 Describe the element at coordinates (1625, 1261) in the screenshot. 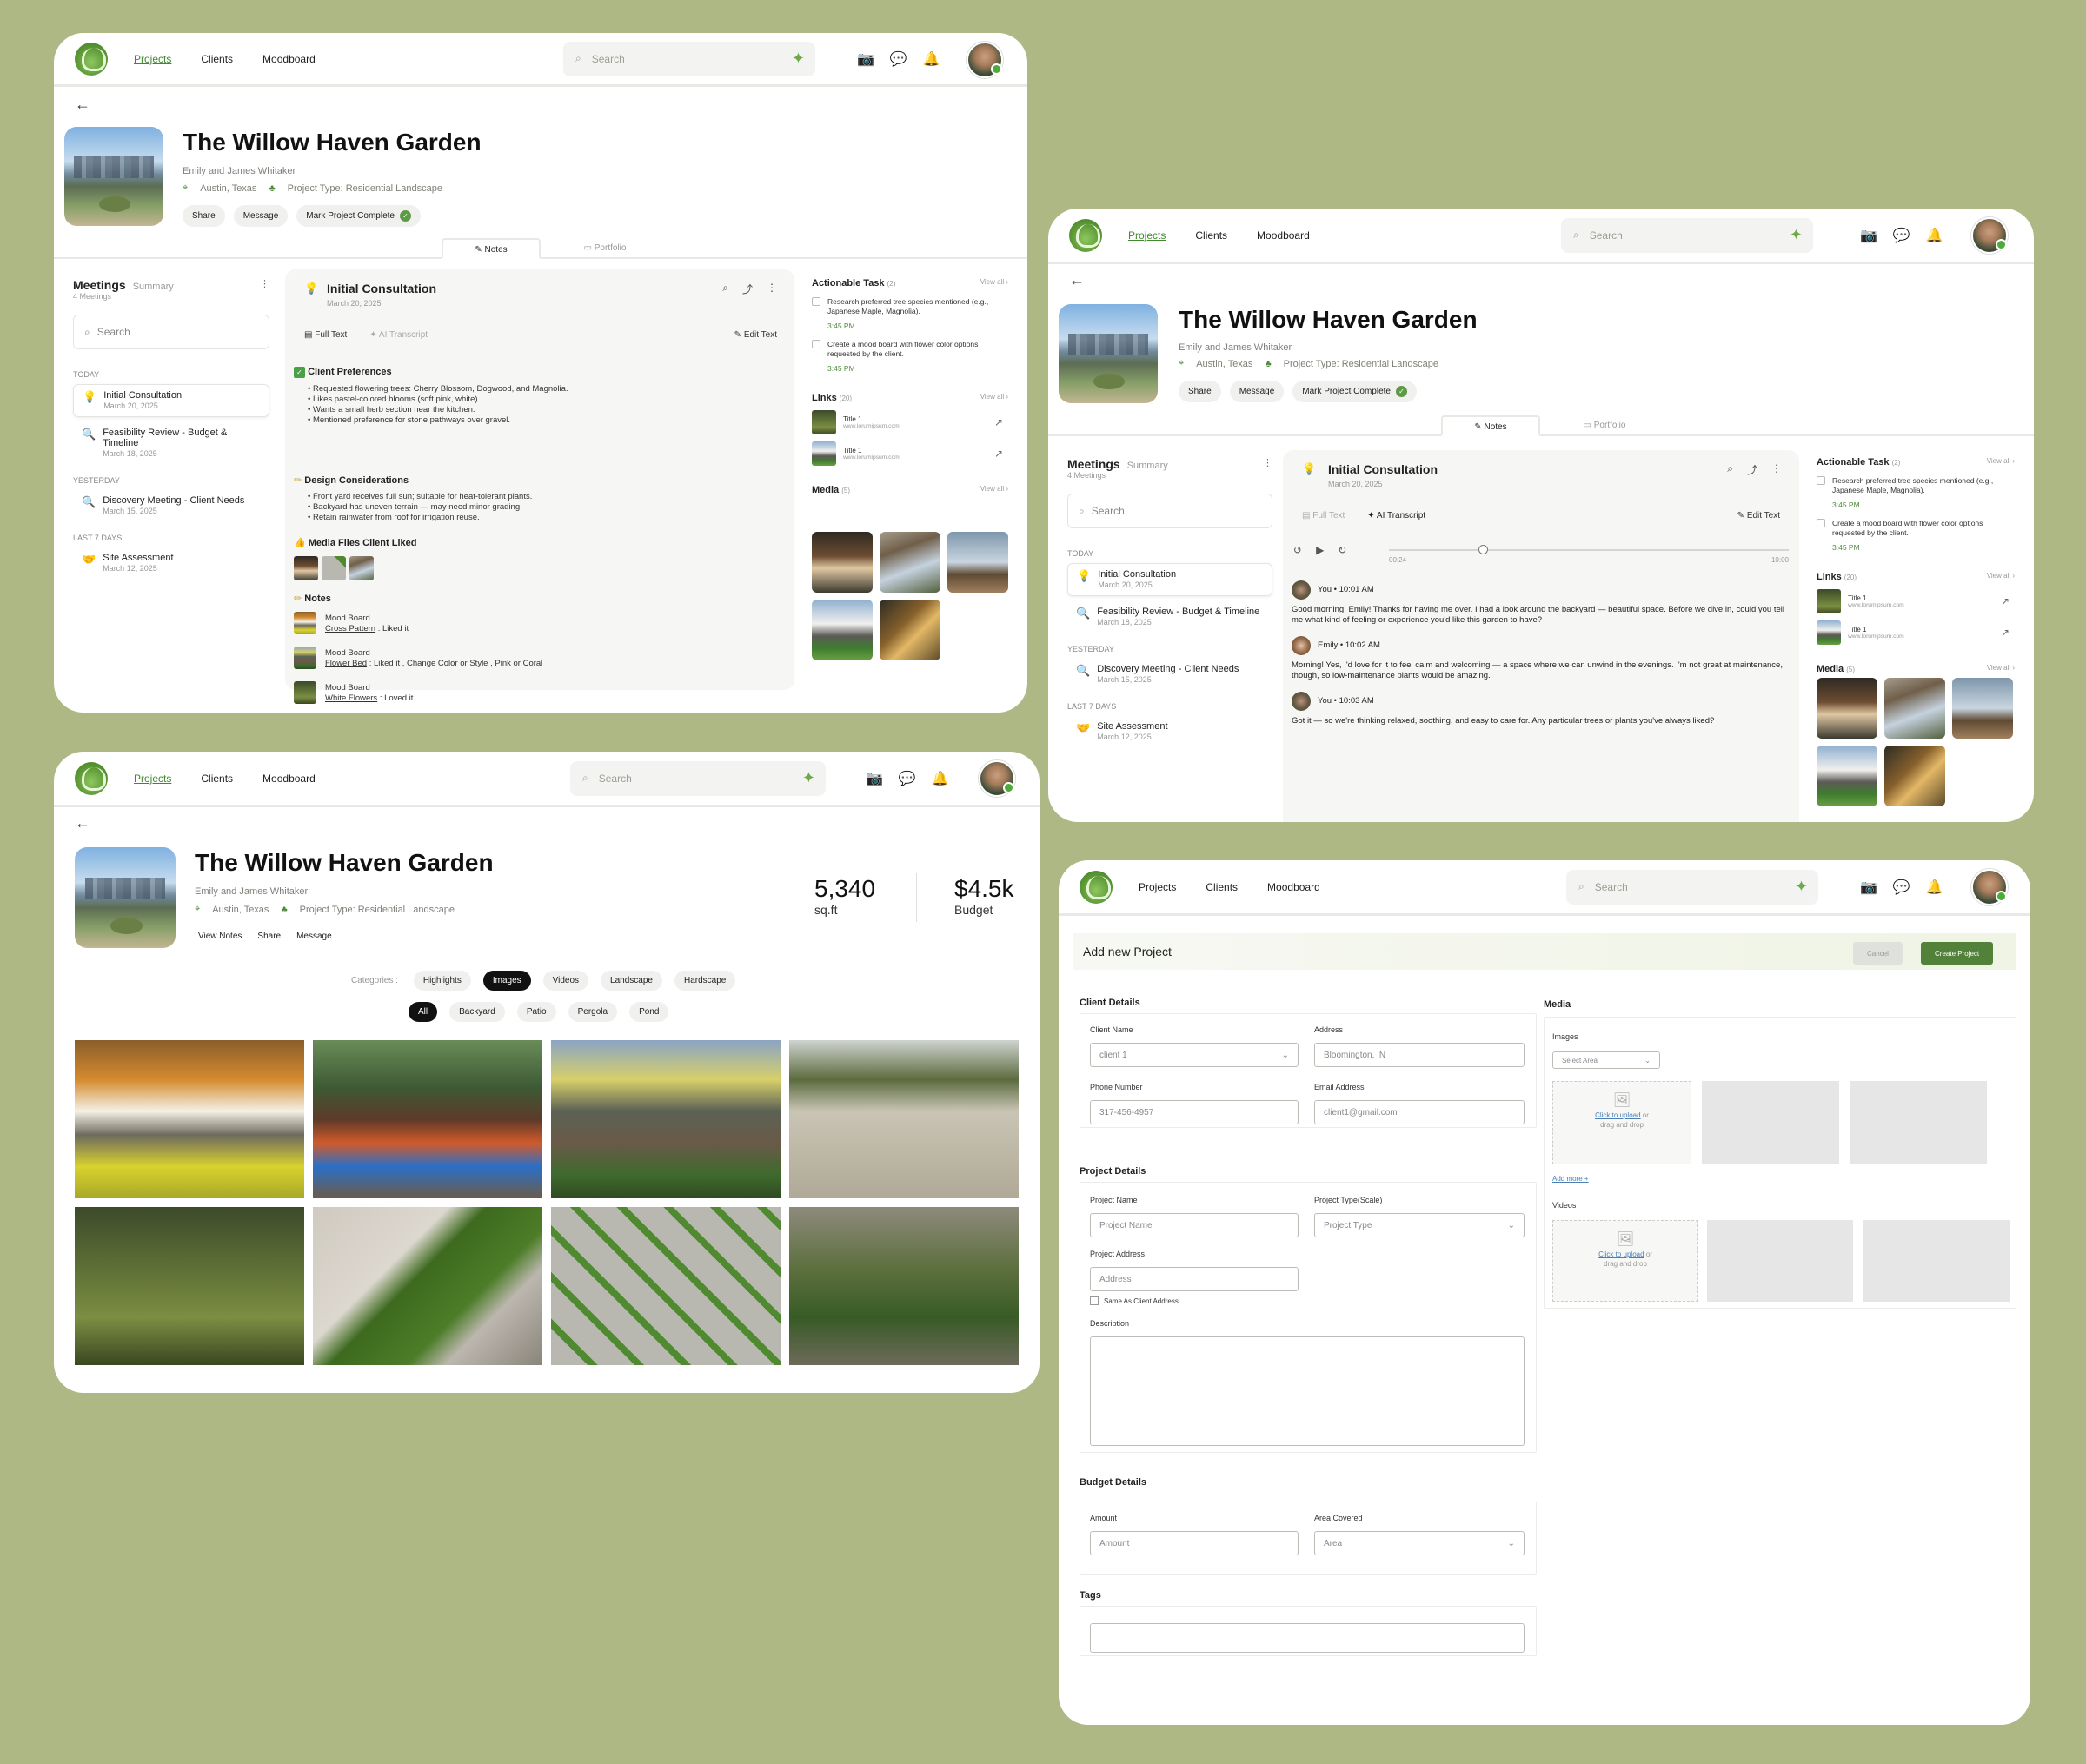

I see `video-upload-dropzone: 🖼 Click to upload or drag and drop` at that location.